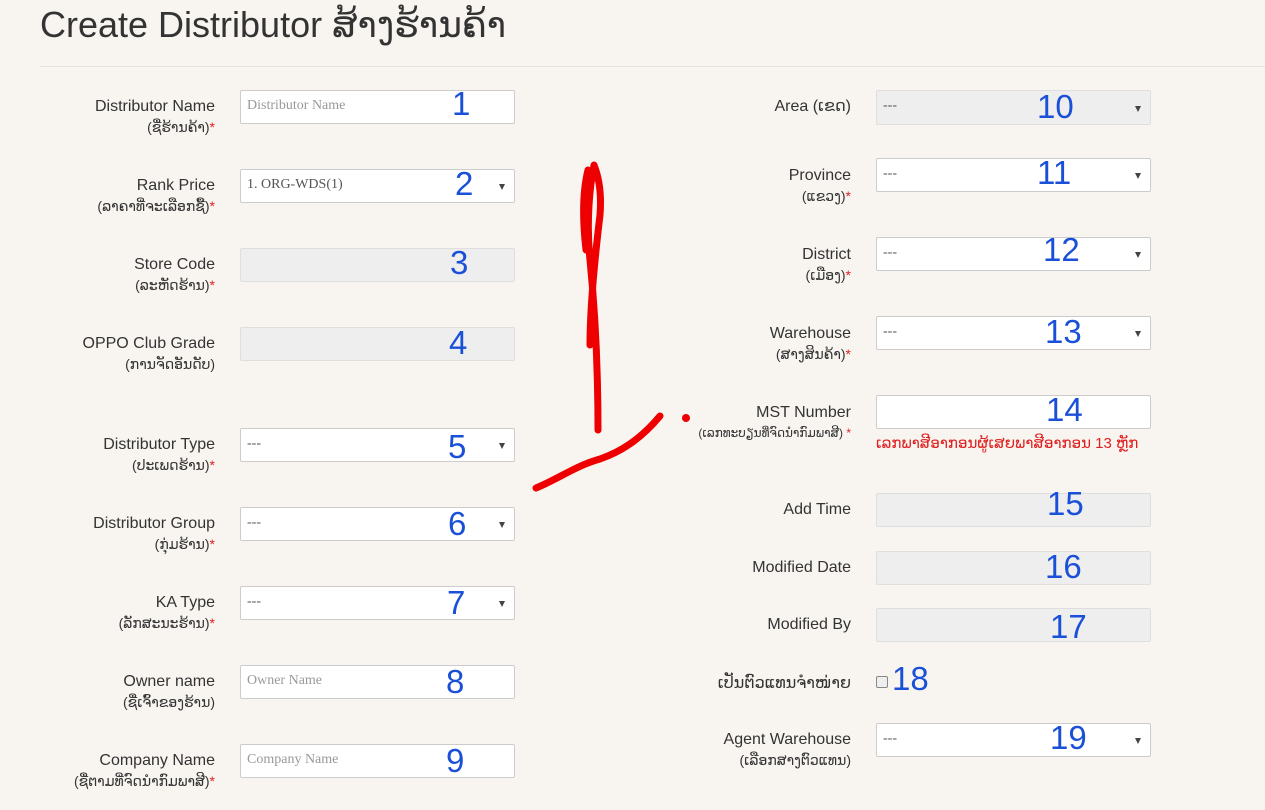  What do you see at coordinates (377, 107) in the screenshot?
I see `distributor-name-input: Distributor Name` at bounding box center [377, 107].